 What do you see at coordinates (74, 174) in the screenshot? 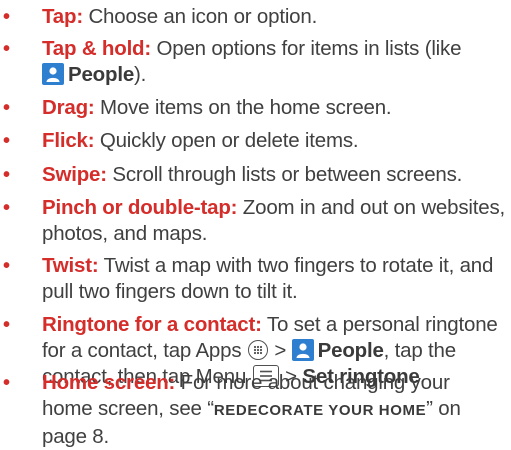
I see `term-label: Swipe:` at bounding box center [74, 174].